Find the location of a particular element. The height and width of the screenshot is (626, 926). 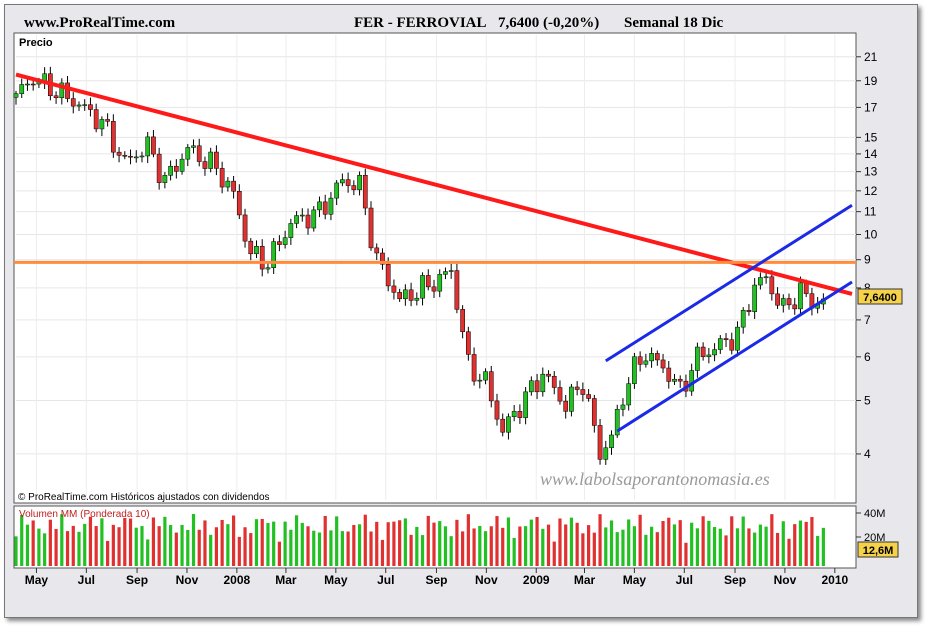

price-tick-label: 19 is located at coordinates (871, 81).